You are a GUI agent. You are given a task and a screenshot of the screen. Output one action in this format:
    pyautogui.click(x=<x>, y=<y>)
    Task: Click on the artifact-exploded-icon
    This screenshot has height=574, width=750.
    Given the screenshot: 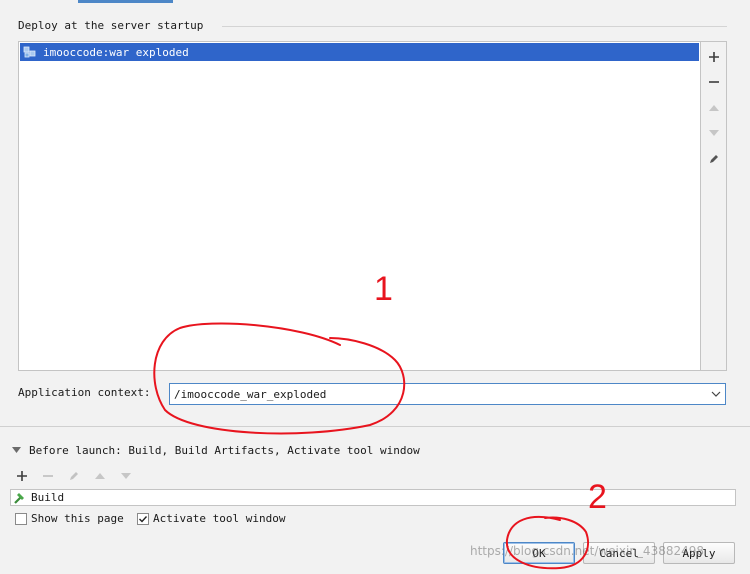 What is the action you would take?
    pyautogui.click(x=30, y=52)
    